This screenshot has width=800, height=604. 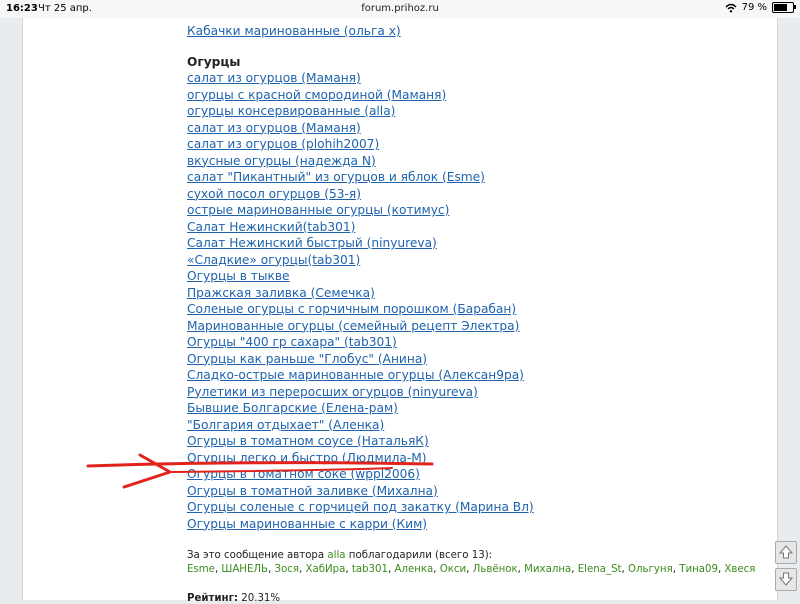 I want to click on recipe-link: Салат Нежинский(tab301), so click(x=477, y=227).